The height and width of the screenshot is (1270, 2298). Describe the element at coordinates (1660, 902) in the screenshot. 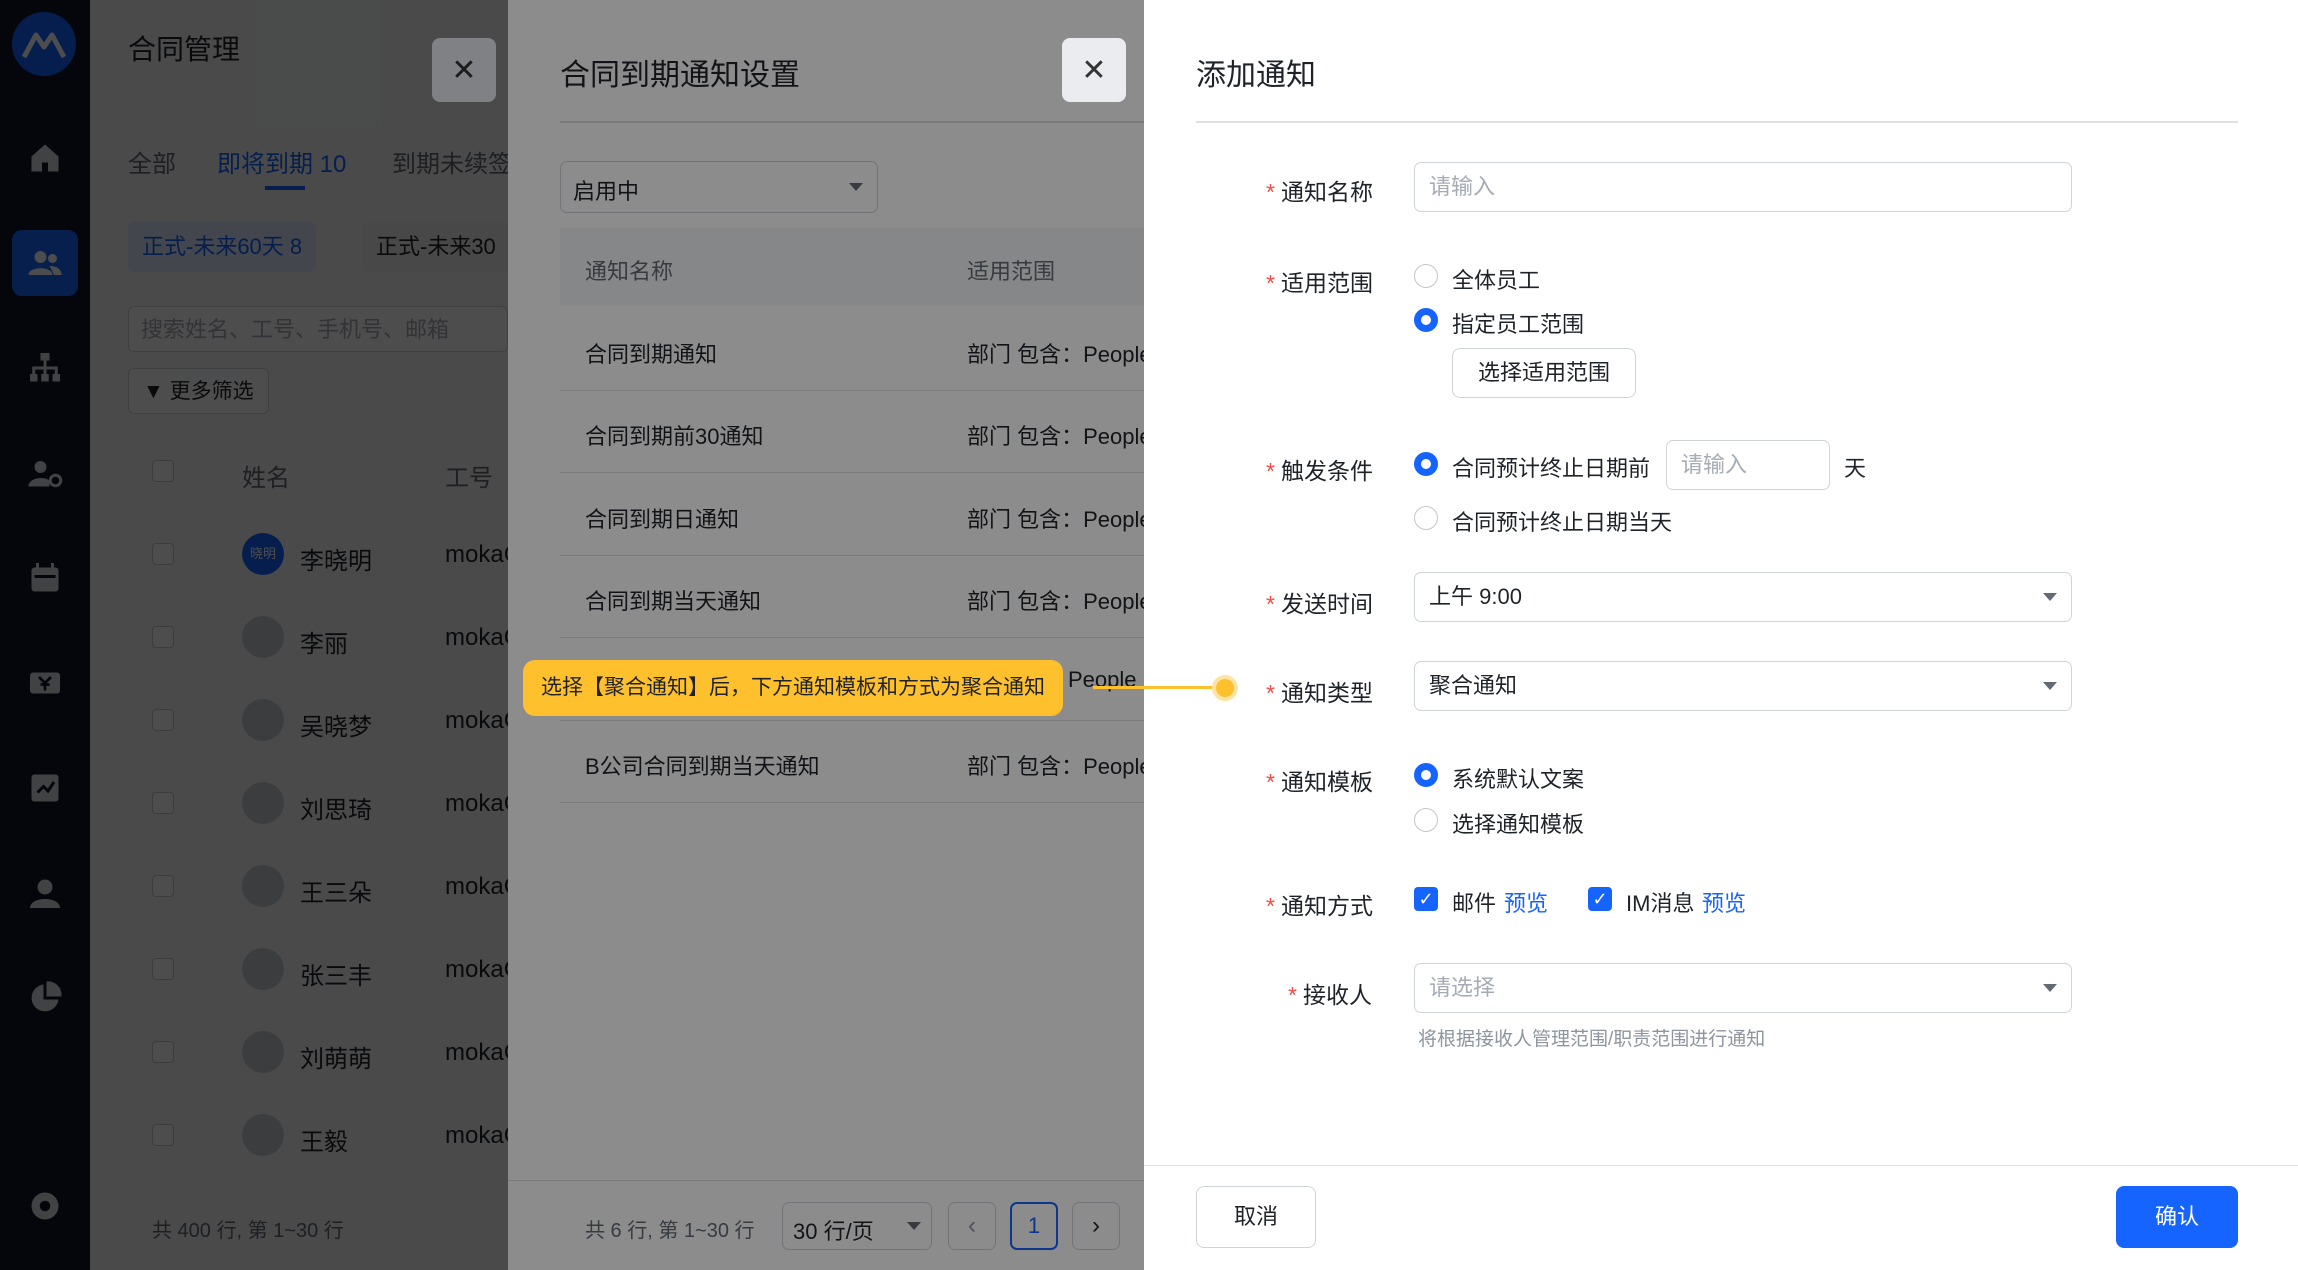

I see `im-label: IM消息` at that location.